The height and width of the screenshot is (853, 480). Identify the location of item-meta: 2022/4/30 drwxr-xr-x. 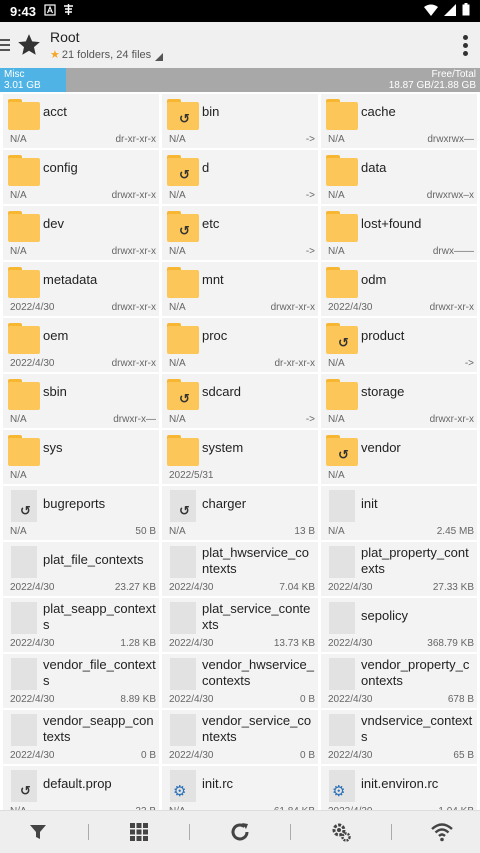
(401, 307).